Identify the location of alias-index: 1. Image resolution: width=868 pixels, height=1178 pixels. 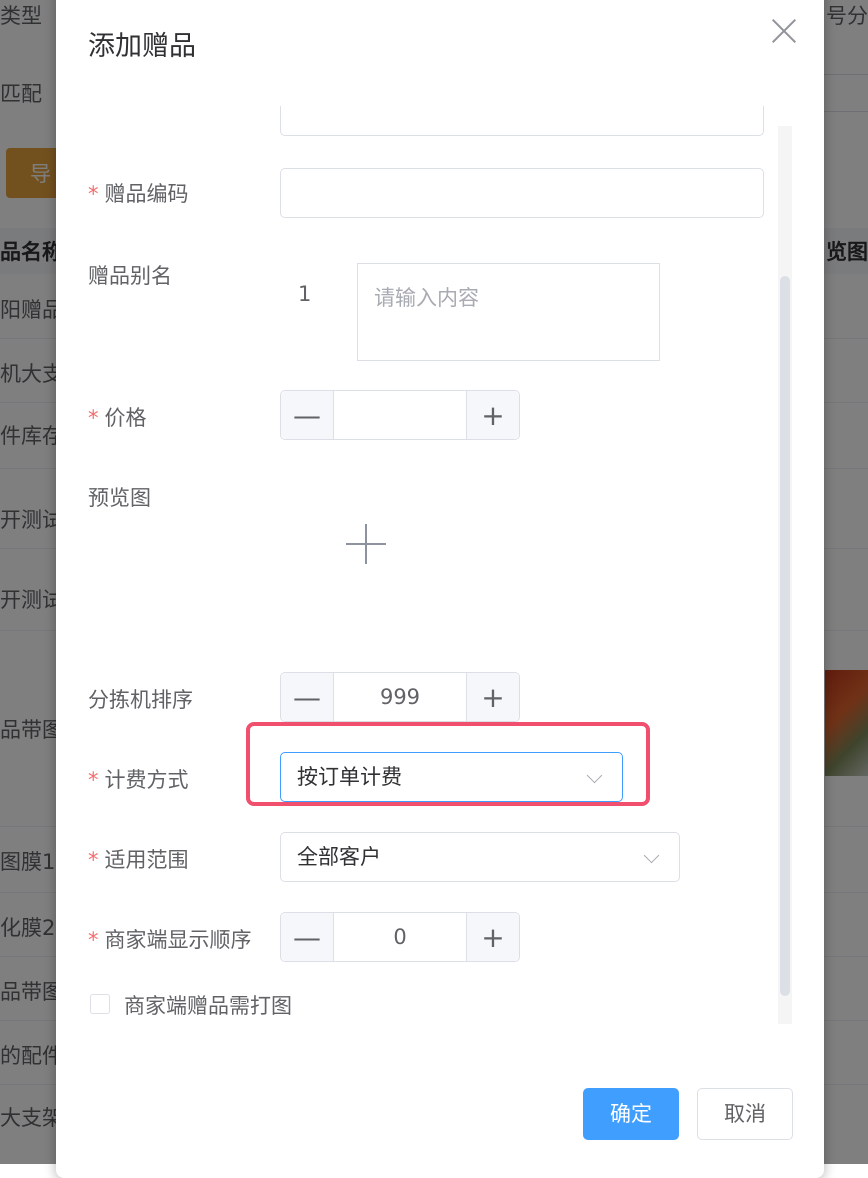
(305, 294).